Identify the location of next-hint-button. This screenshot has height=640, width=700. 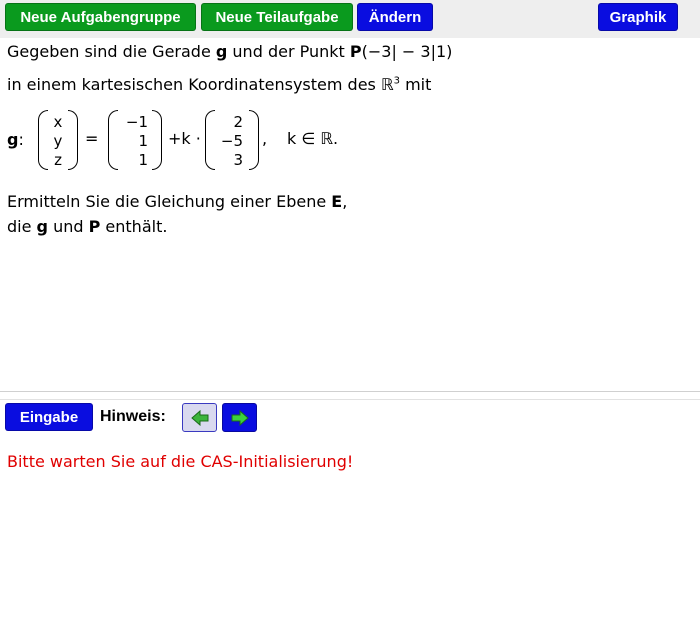
(239, 417).